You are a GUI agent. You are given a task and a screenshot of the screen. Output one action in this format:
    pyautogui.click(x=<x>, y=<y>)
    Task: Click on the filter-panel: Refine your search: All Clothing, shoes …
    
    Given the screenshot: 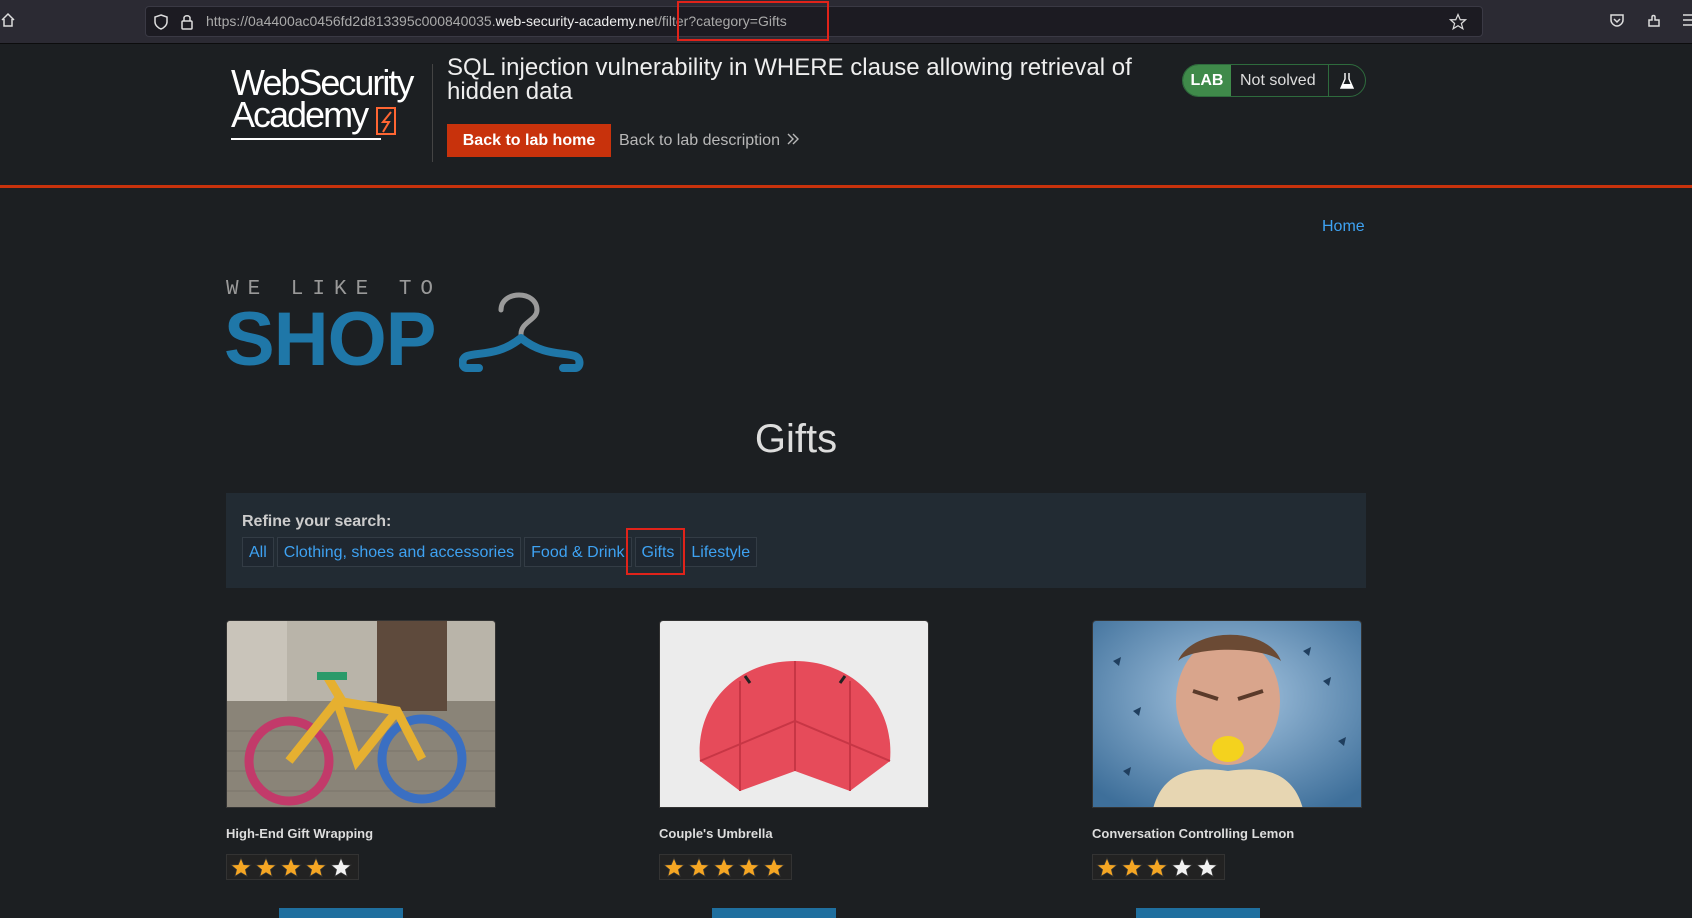 What is the action you would take?
    pyautogui.click(x=796, y=540)
    